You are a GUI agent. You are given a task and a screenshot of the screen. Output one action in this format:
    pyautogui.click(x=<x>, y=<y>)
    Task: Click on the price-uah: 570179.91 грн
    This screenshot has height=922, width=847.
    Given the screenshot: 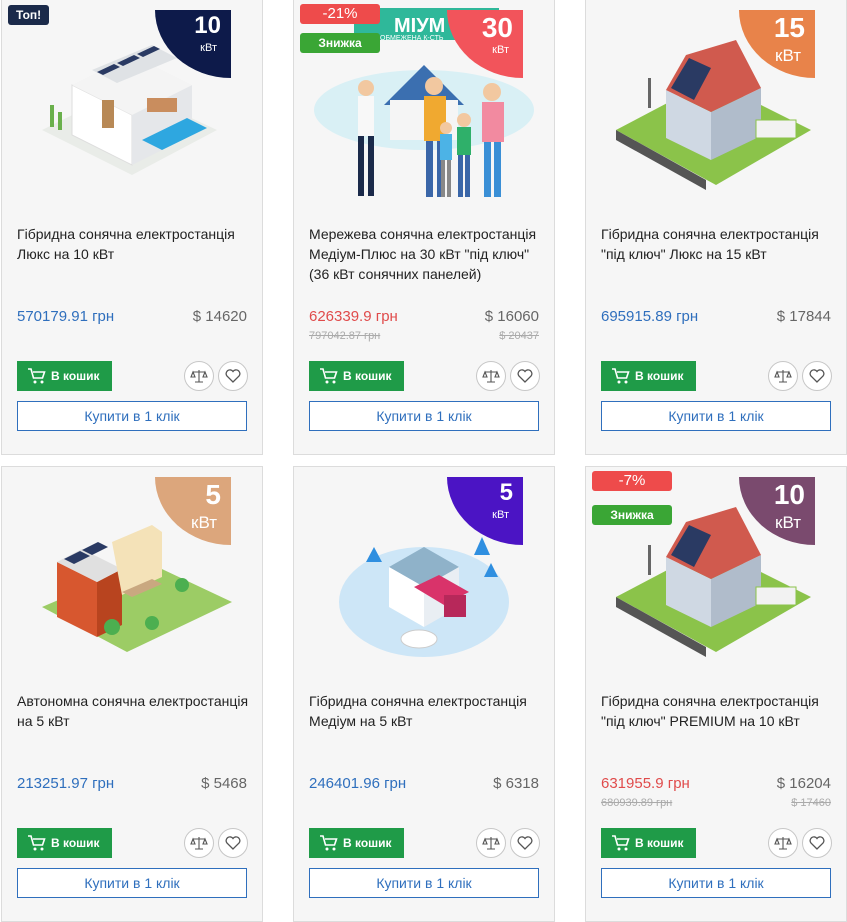 What is the action you would take?
    pyautogui.click(x=66, y=316)
    